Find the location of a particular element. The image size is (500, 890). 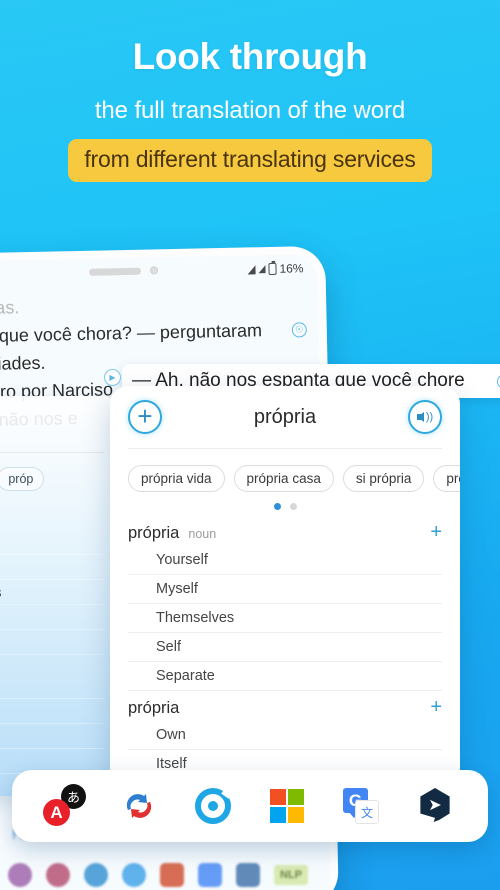

reverso-glyph: ➤ is located at coordinates (435, 805).